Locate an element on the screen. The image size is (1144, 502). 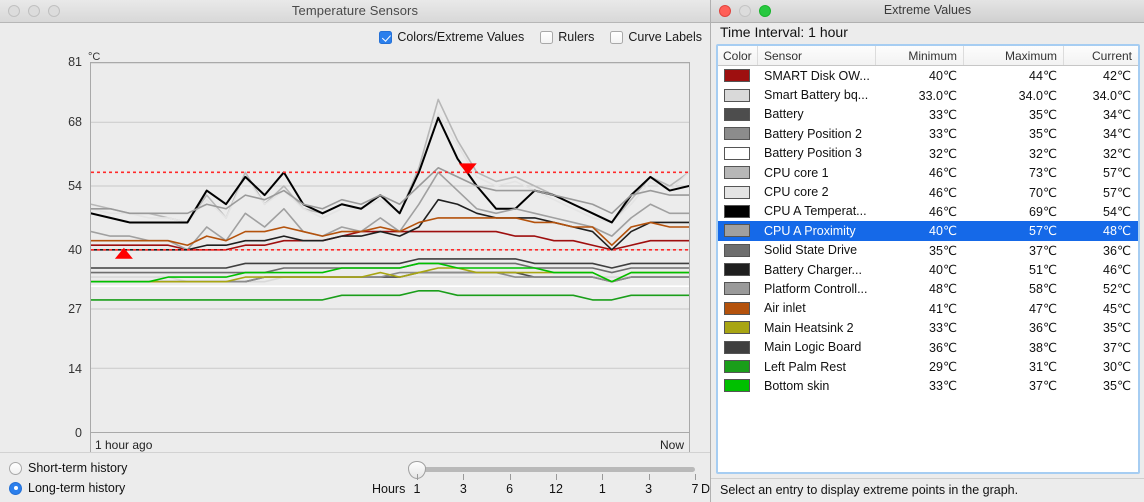
window-title: Extreme Values is located at coordinates (927, 10).